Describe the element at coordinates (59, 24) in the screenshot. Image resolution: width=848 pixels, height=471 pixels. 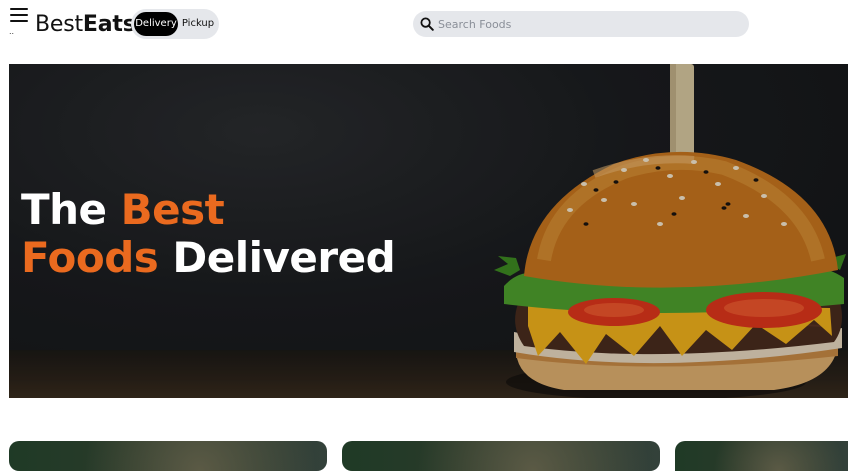
I see `logo-text-best: Best` at that location.